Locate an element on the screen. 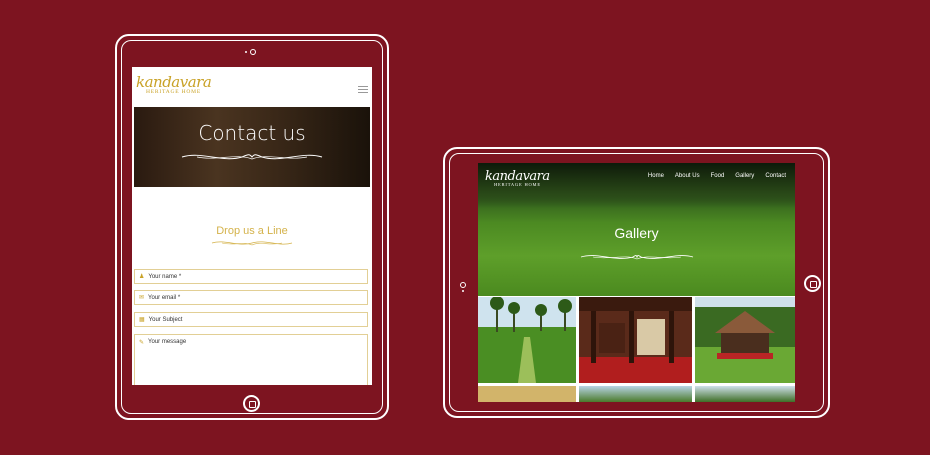 This screenshot has height=455, width=930. name-field: ♟ Your name * is located at coordinates (251, 276).